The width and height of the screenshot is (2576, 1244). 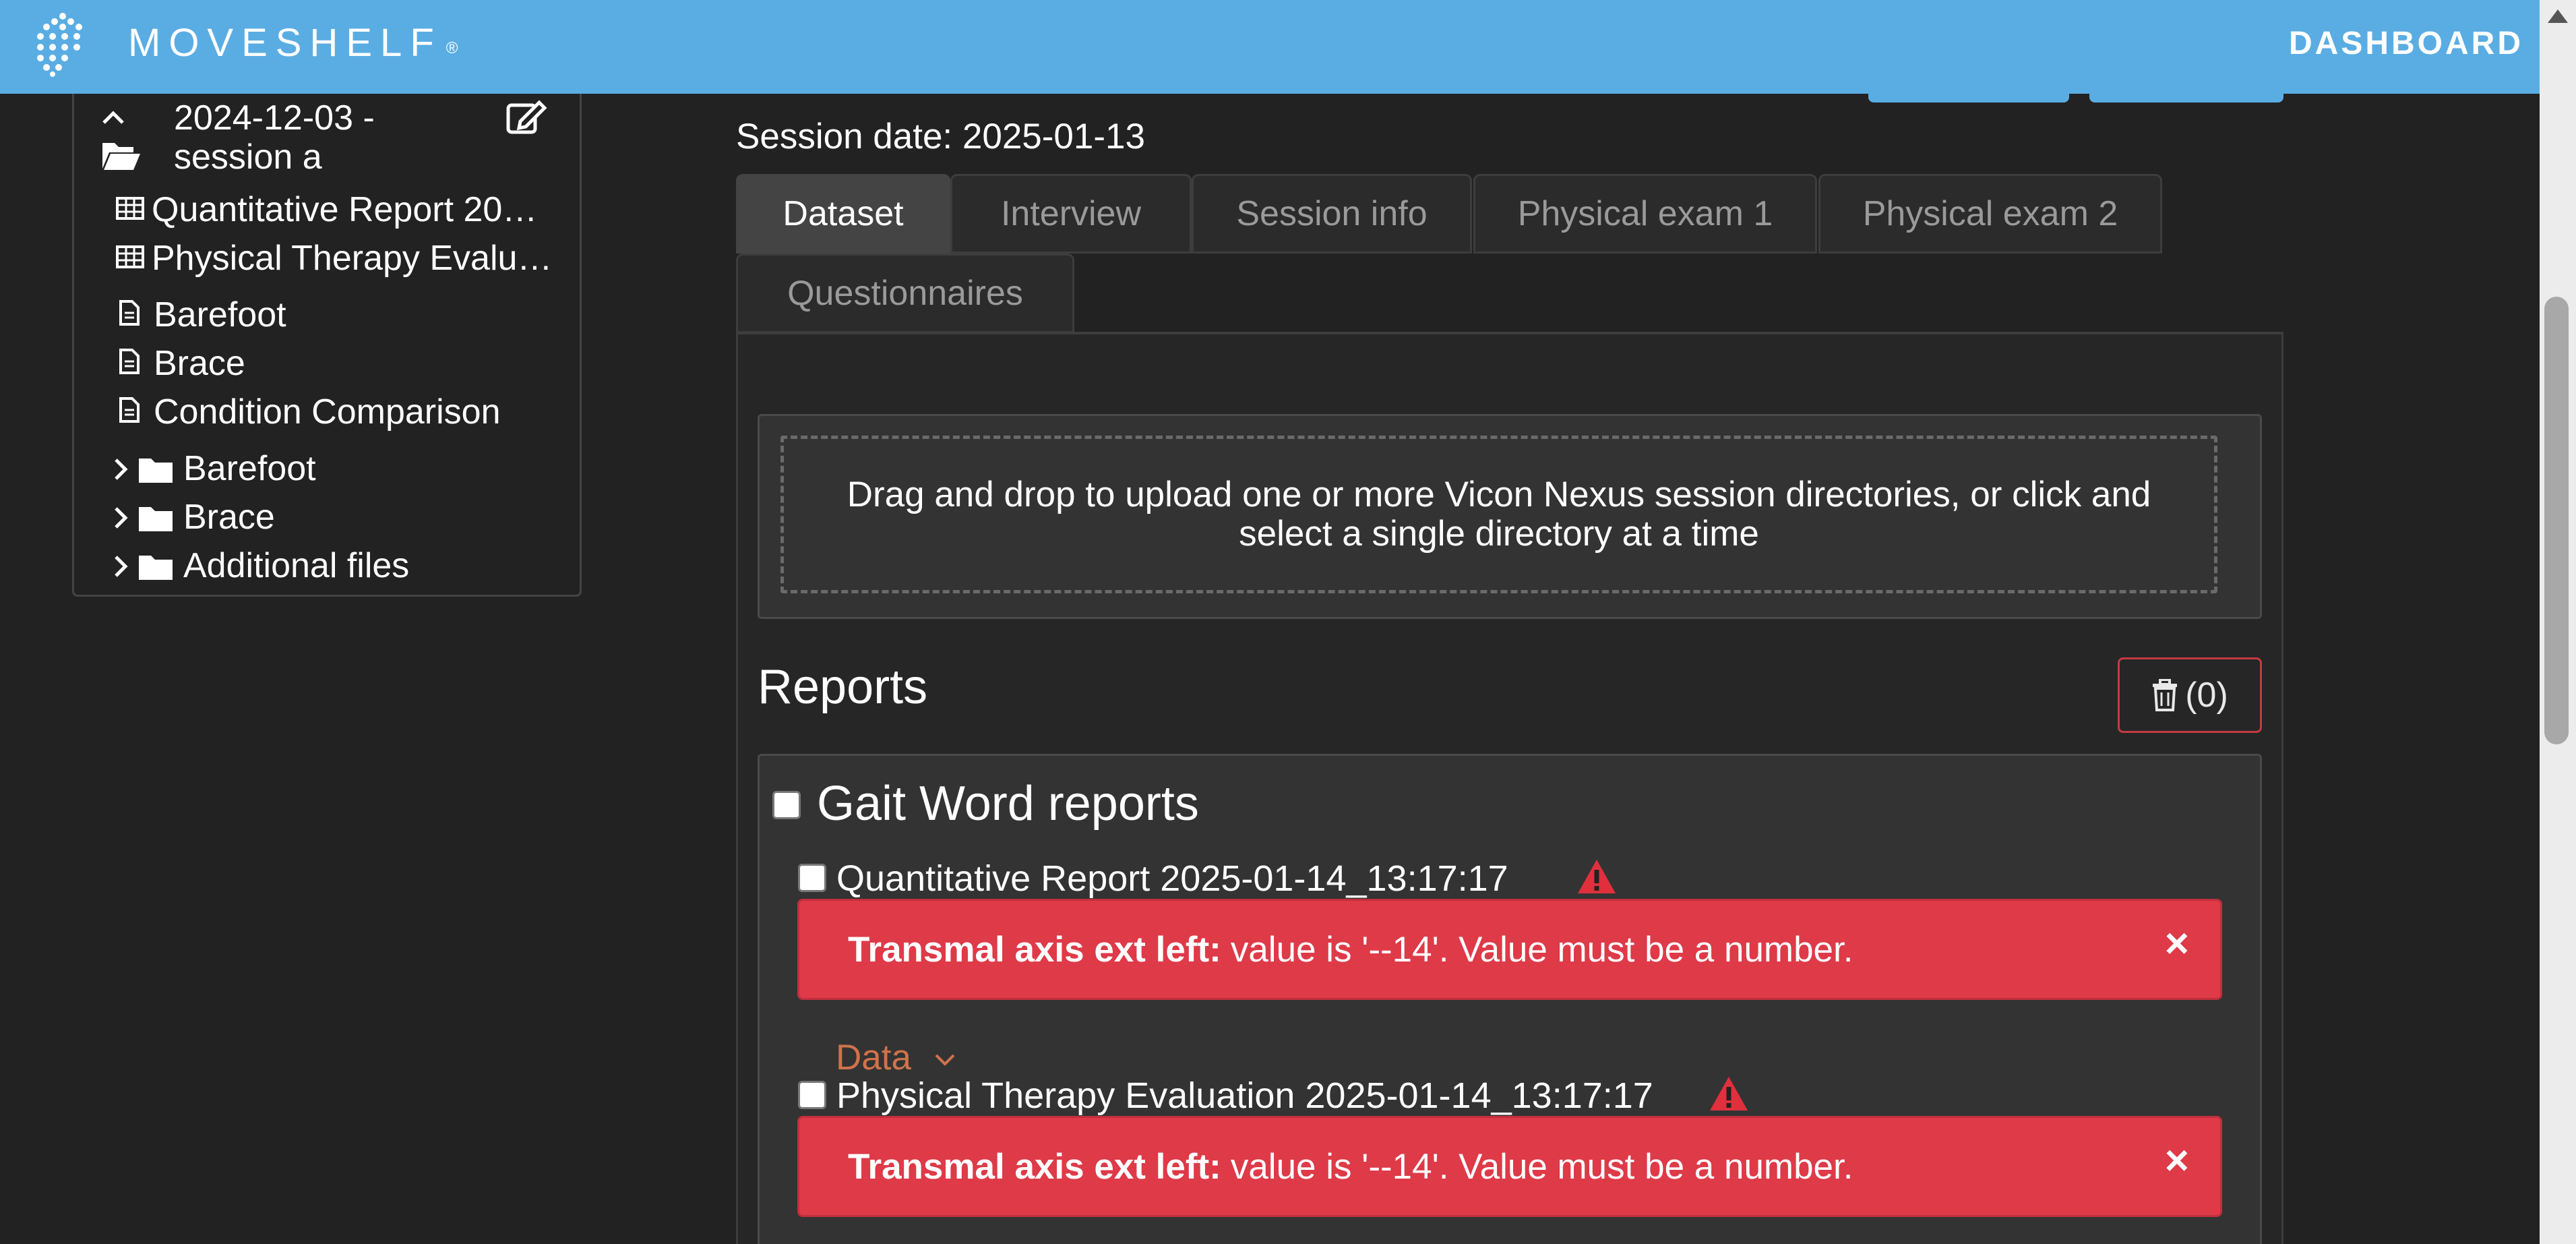 What do you see at coordinates (452, 48) in the screenshot?
I see `registered-mark: ®` at bounding box center [452, 48].